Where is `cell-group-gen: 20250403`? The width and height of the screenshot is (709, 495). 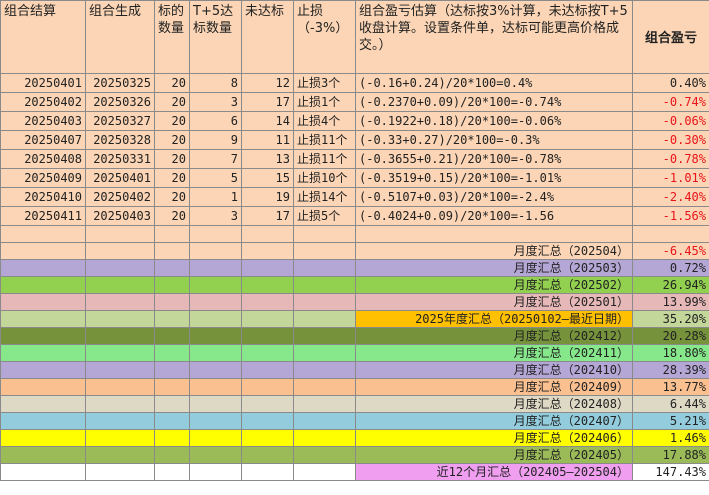
cell-group-gen: 20250403 is located at coordinates (120, 216).